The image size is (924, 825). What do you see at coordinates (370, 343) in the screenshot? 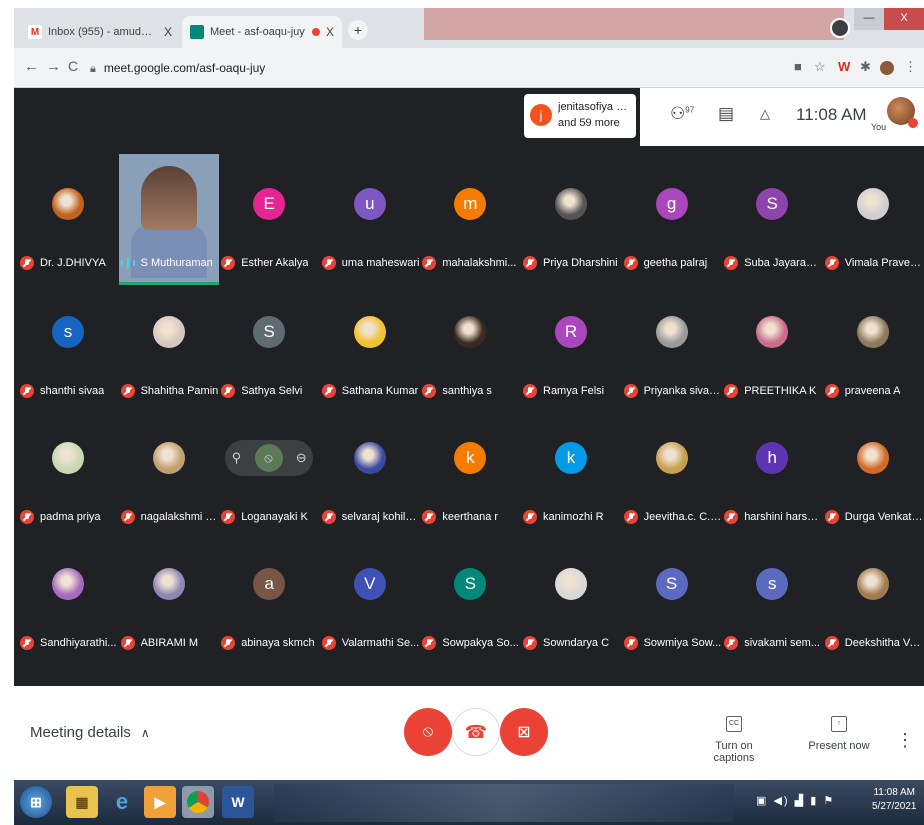
I see `participant-tile: Sathana Kumar` at bounding box center [370, 343].